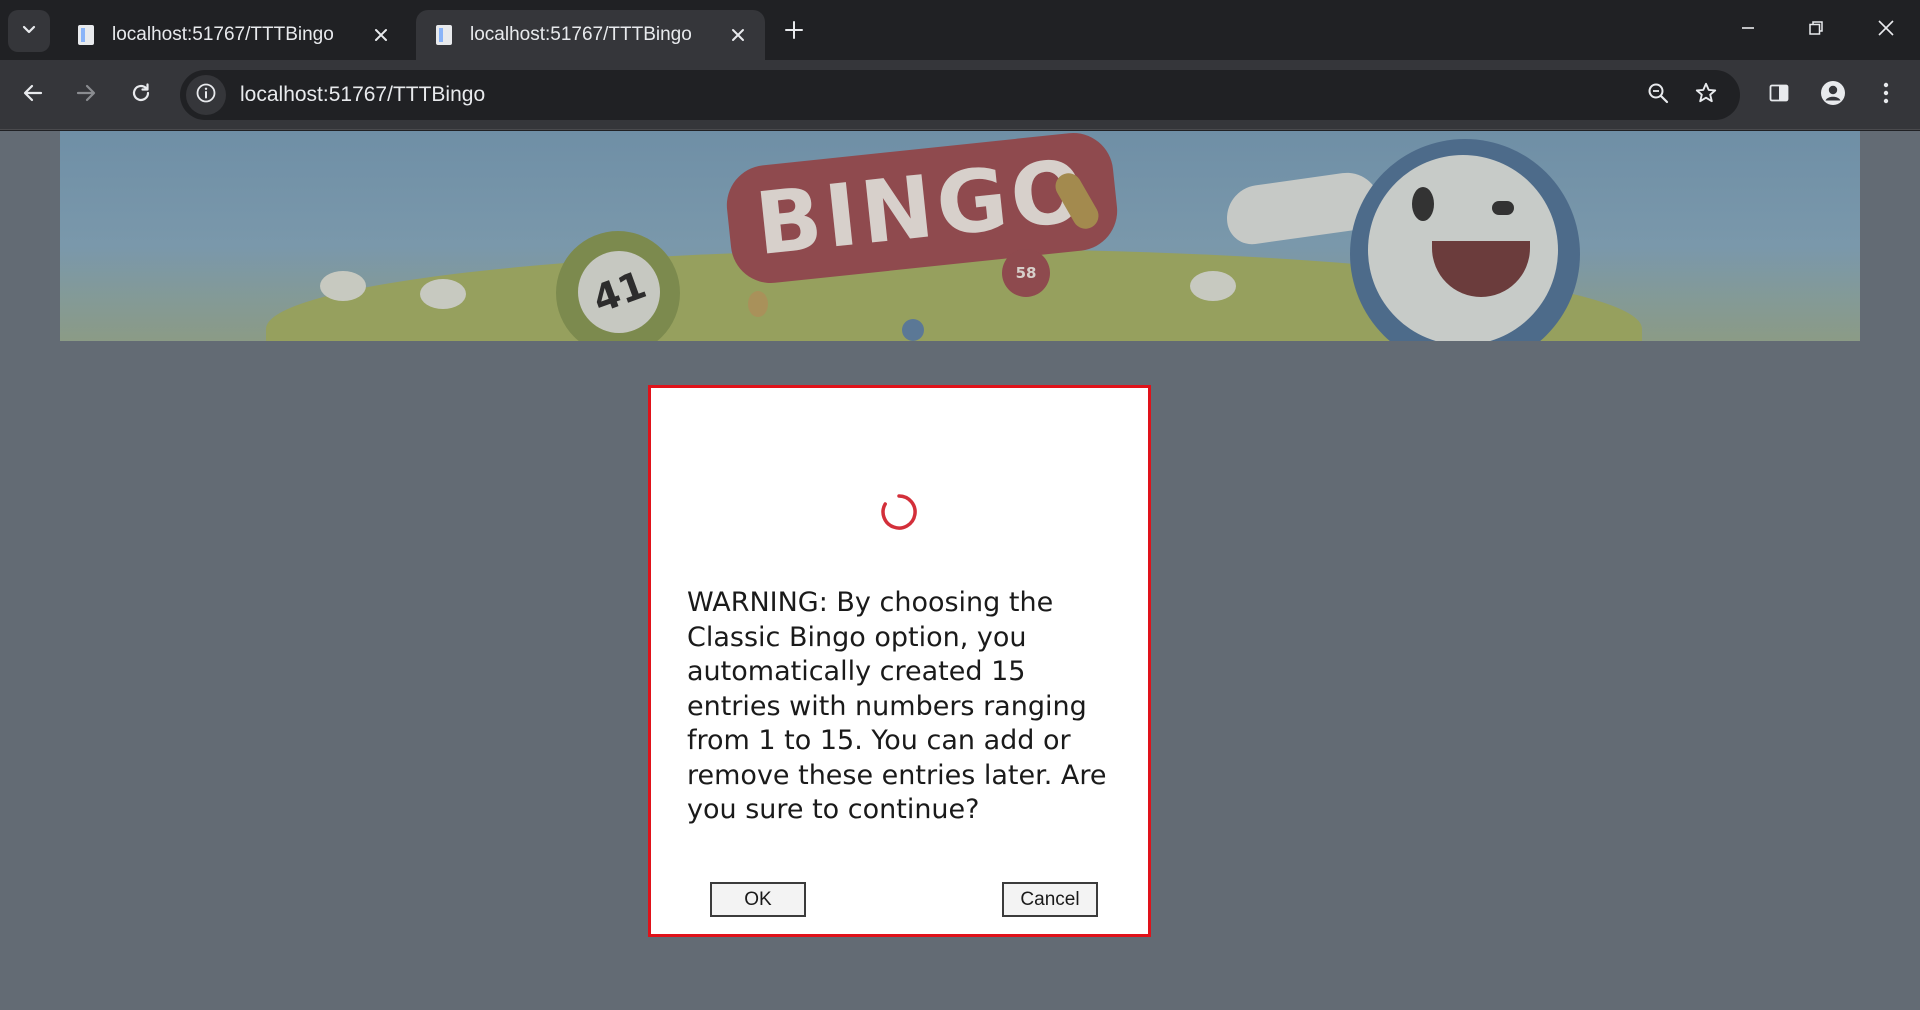  I want to click on bookmark-button, so click(1706, 95).